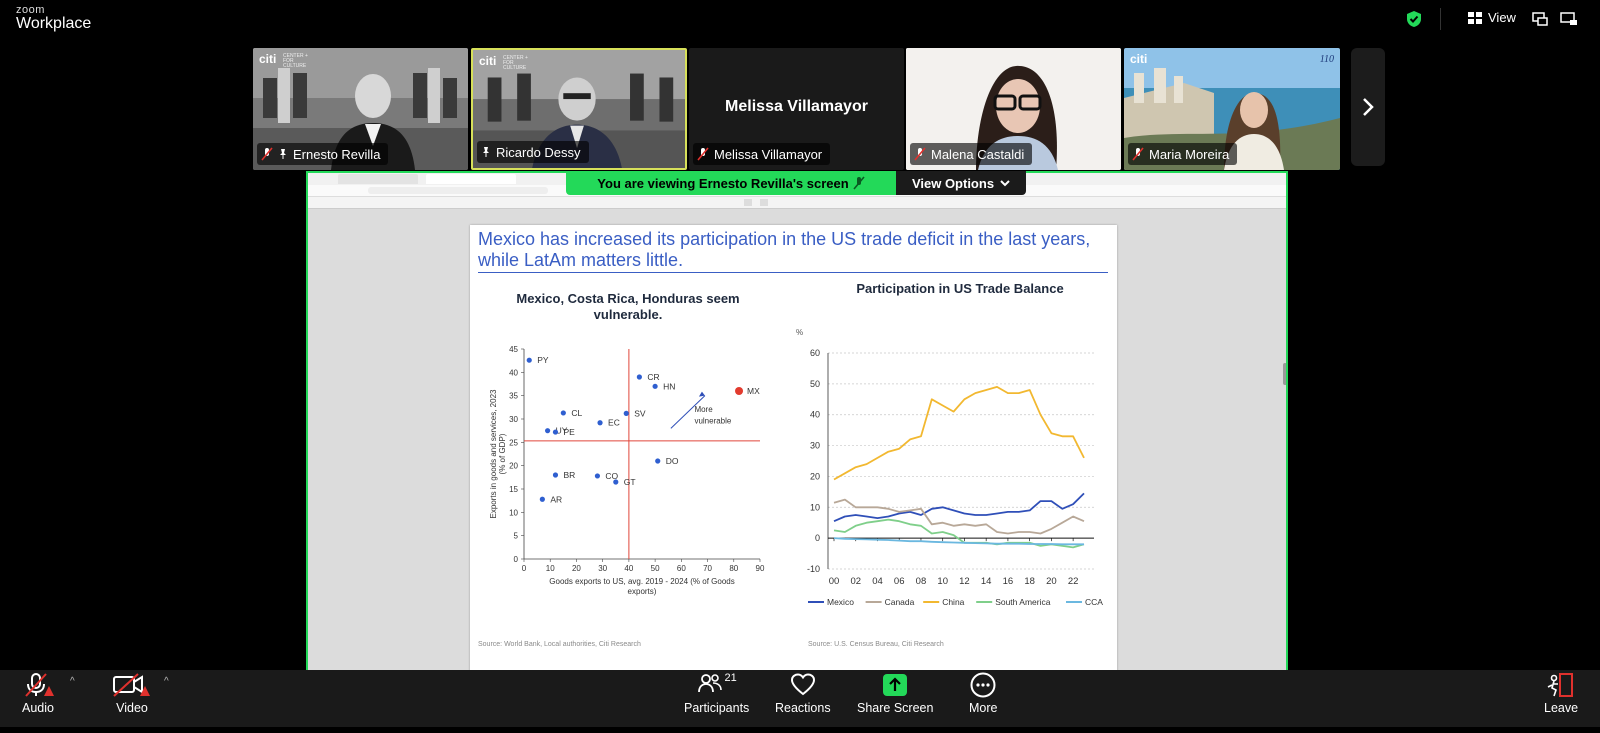  Describe the element at coordinates (516, 536) in the screenshot. I see `y-tick-label: 5` at that location.